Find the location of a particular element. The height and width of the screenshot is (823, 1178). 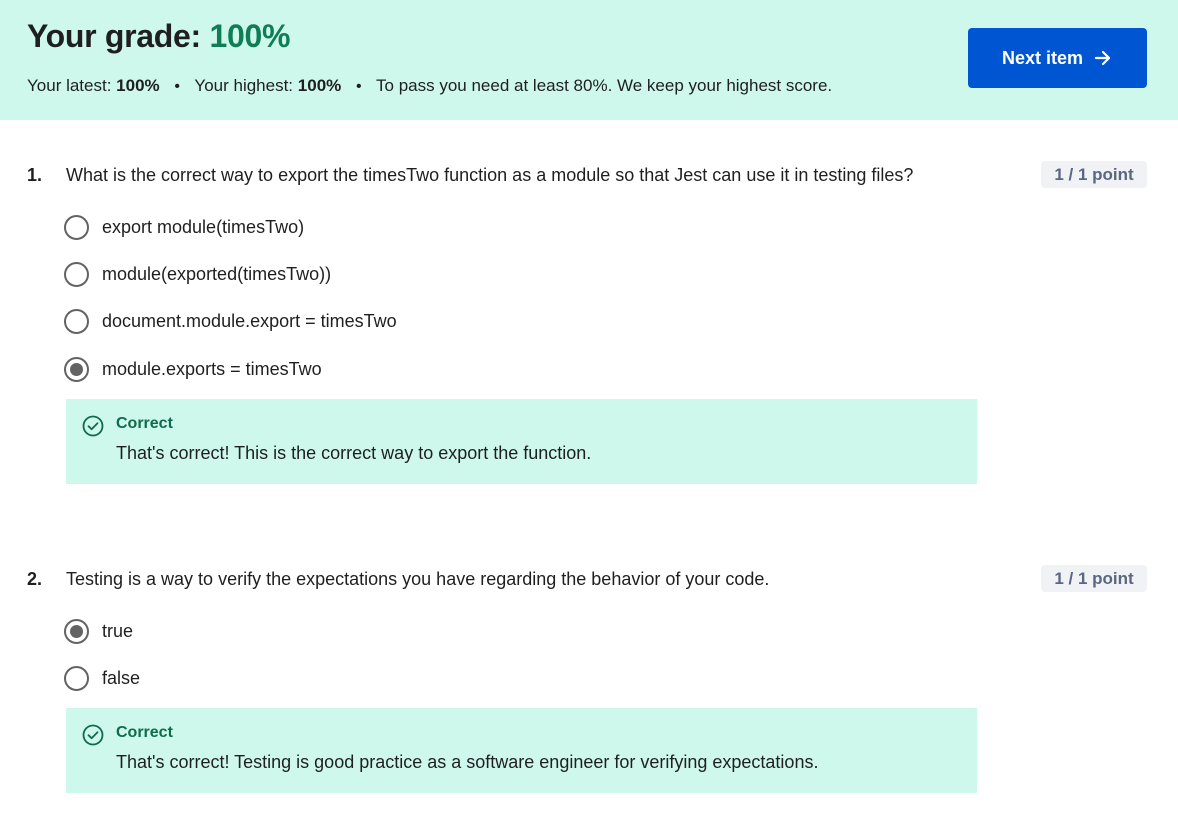

grade-title: Your grade: 100% is located at coordinates (158, 36).